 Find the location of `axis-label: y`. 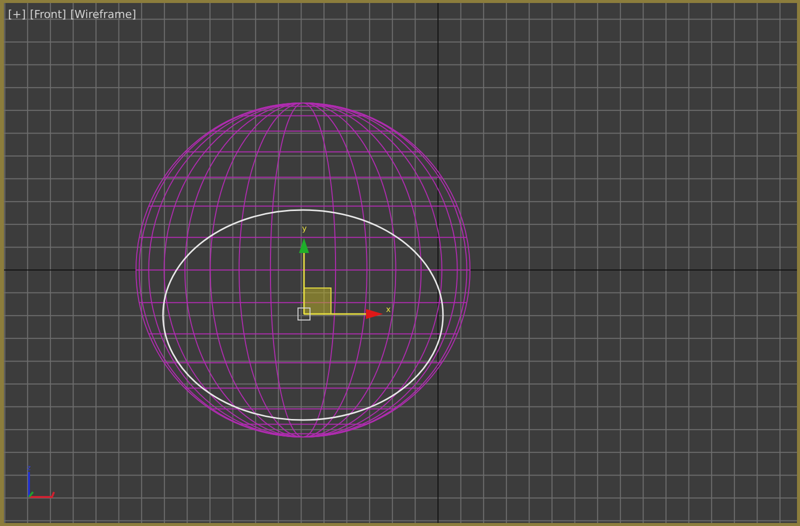

axis-label: y is located at coordinates (304, 228).